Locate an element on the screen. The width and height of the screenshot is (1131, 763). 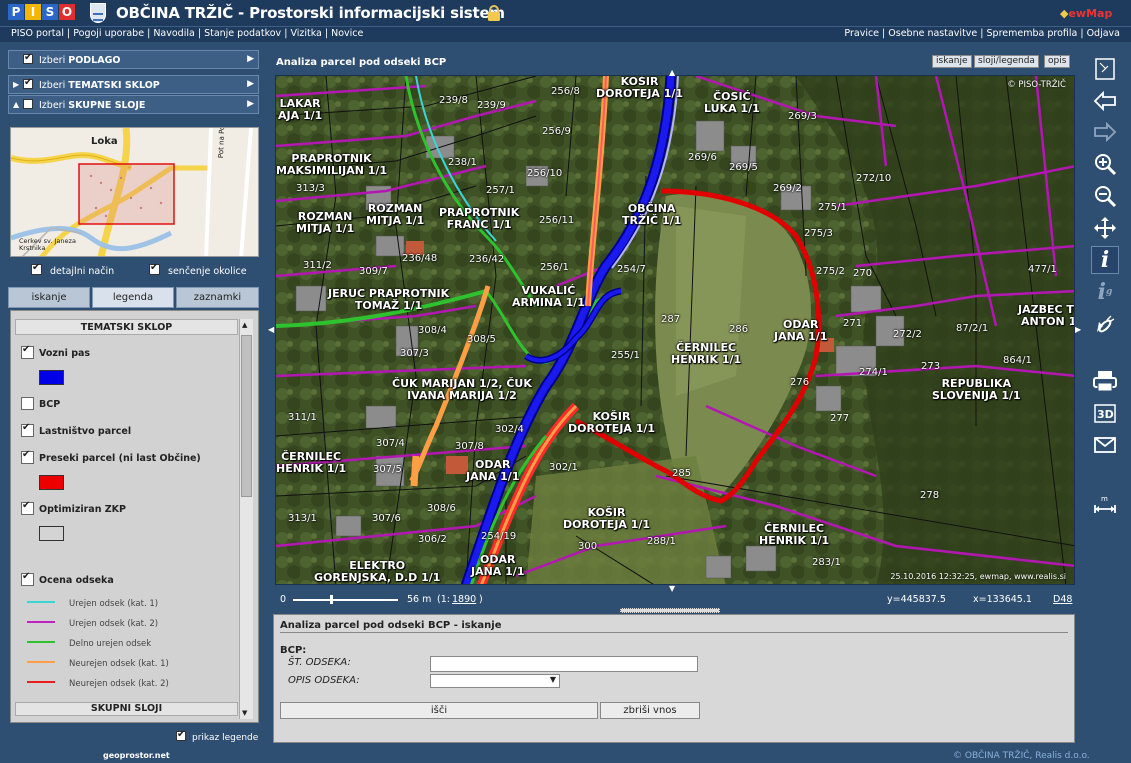
clear-button: zbriši vnos is located at coordinates (650, 710).